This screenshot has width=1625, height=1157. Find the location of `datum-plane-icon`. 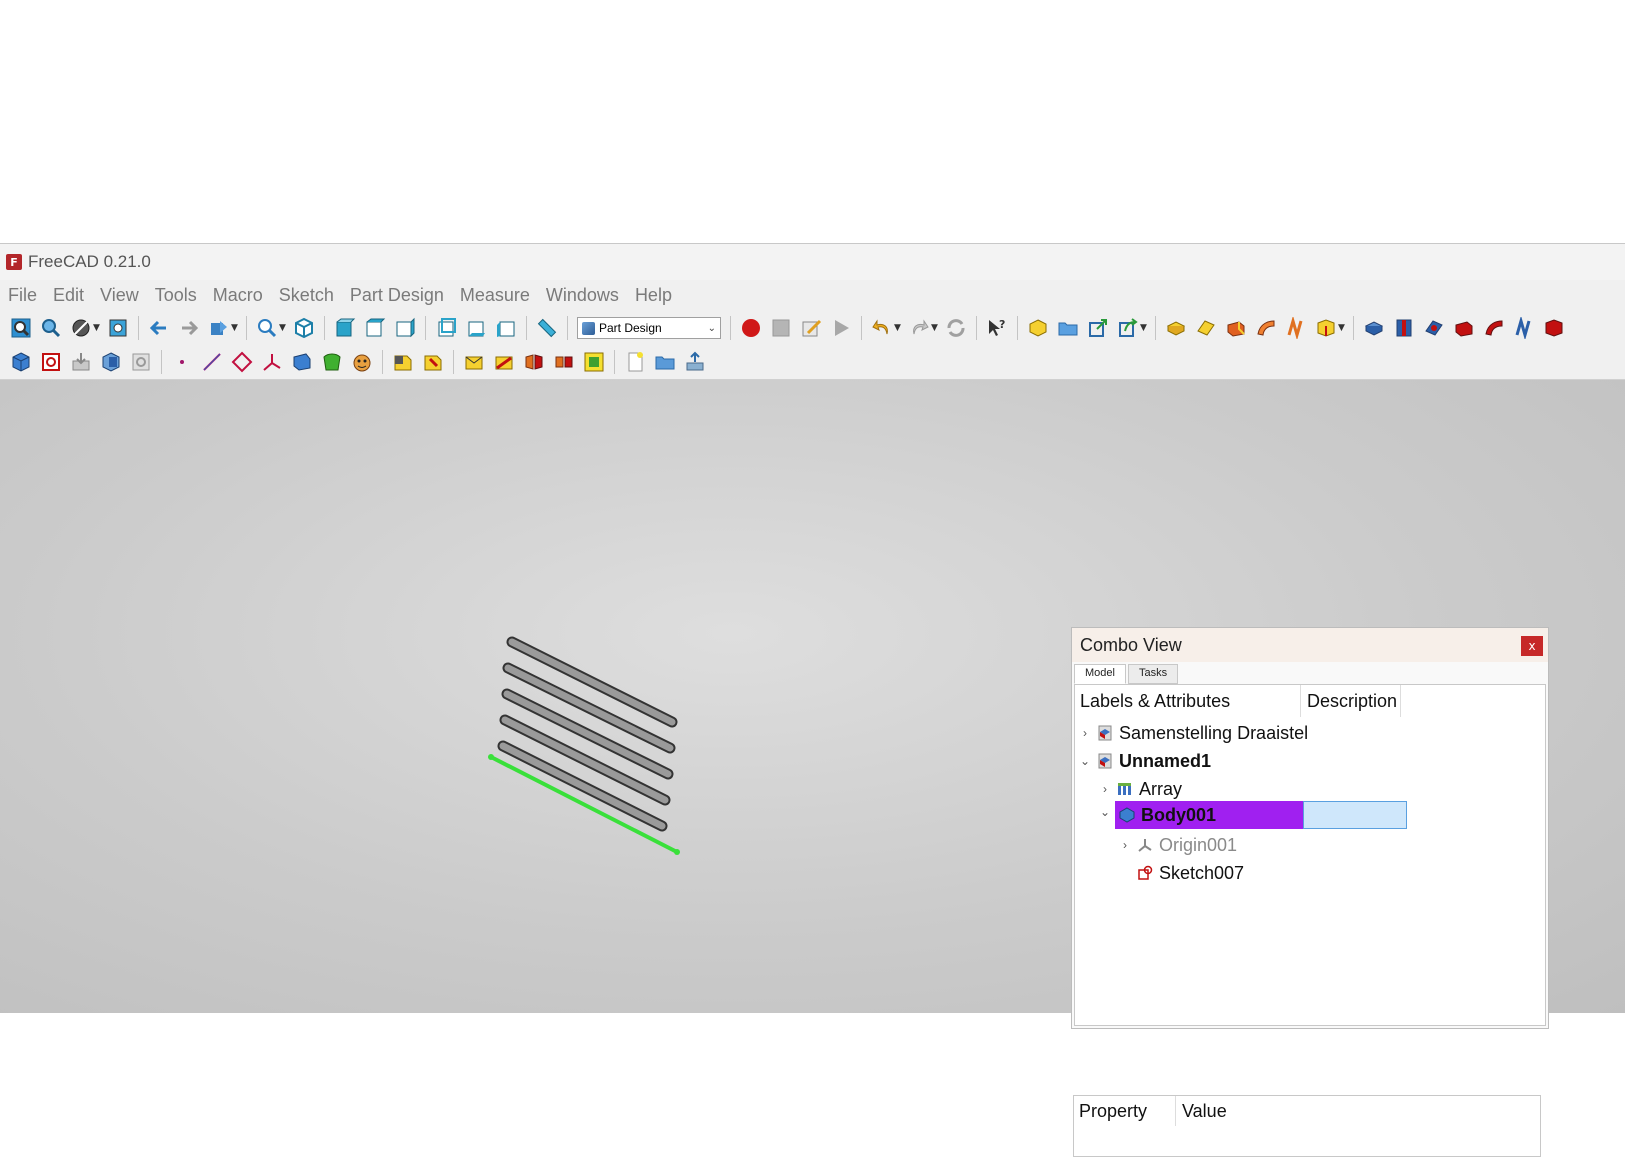

datum-plane-icon is located at coordinates (242, 362).